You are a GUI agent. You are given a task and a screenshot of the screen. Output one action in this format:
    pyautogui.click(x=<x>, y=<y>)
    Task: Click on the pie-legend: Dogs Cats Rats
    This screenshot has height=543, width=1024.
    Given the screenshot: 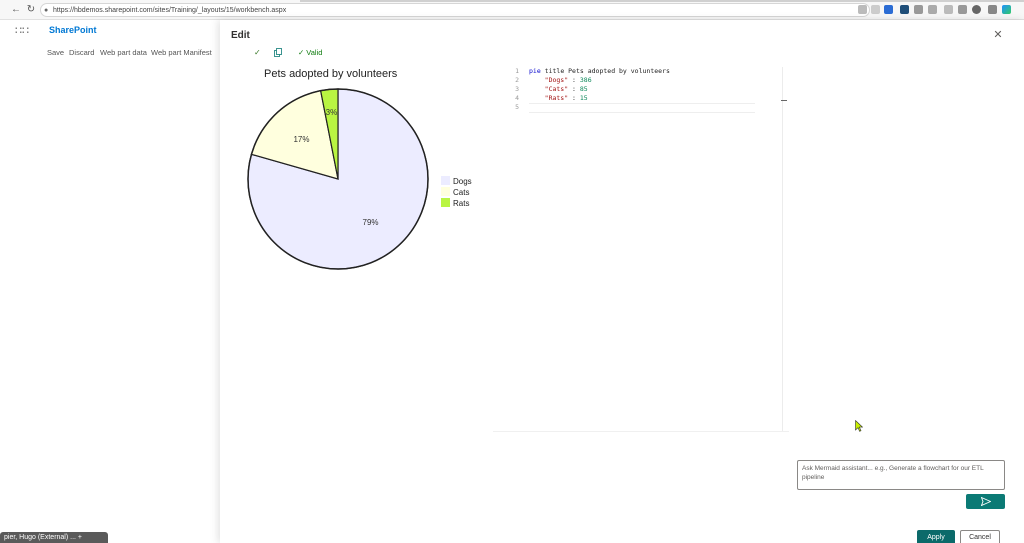 What is the action you would take?
    pyautogui.click(x=456, y=192)
    